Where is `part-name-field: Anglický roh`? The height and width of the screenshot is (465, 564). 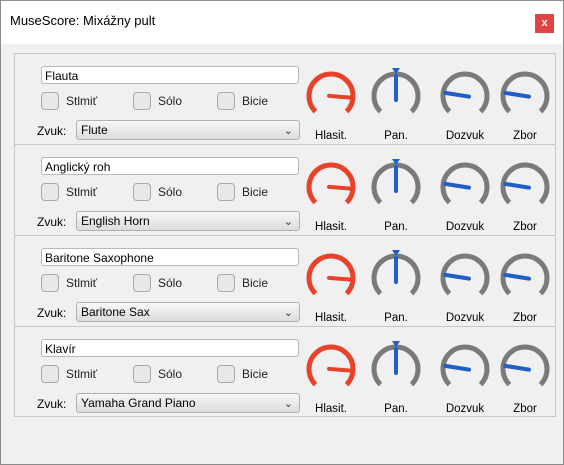 part-name-field: Anglický roh is located at coordinates (170, 166).